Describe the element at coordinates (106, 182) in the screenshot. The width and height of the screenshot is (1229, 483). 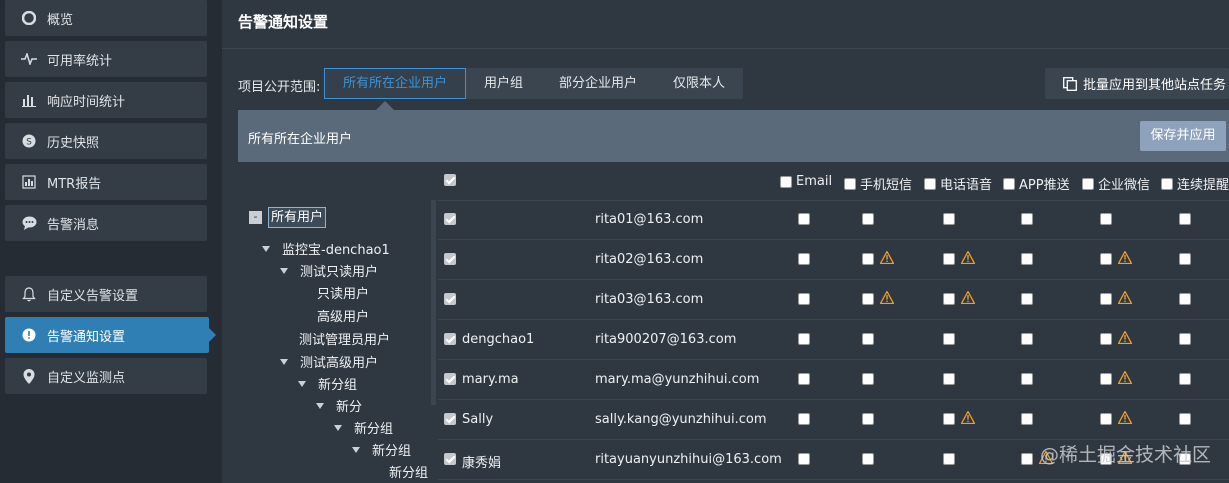
I see `sidebar-item-mtr: MTR报告` at that location.